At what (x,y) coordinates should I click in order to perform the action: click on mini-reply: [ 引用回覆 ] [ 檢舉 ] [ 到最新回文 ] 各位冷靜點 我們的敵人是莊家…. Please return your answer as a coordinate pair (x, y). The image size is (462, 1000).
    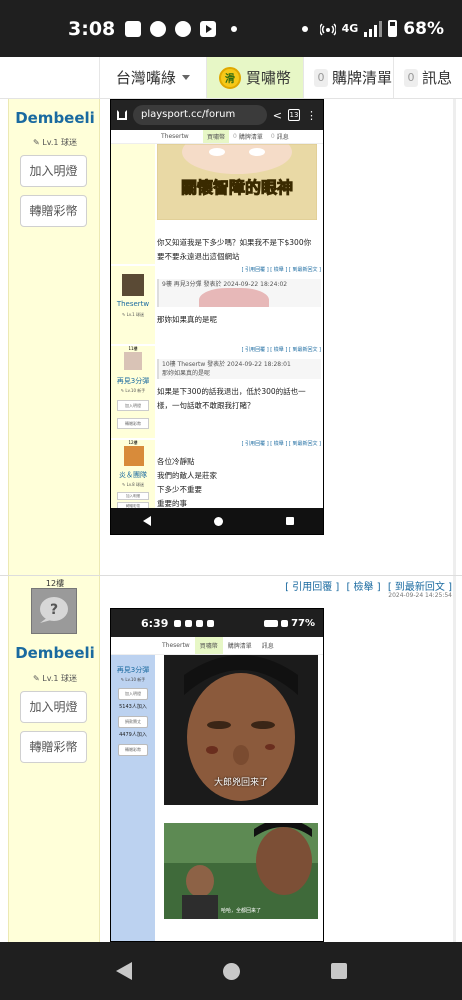
    Looking at the image, I should click on (239, 475).